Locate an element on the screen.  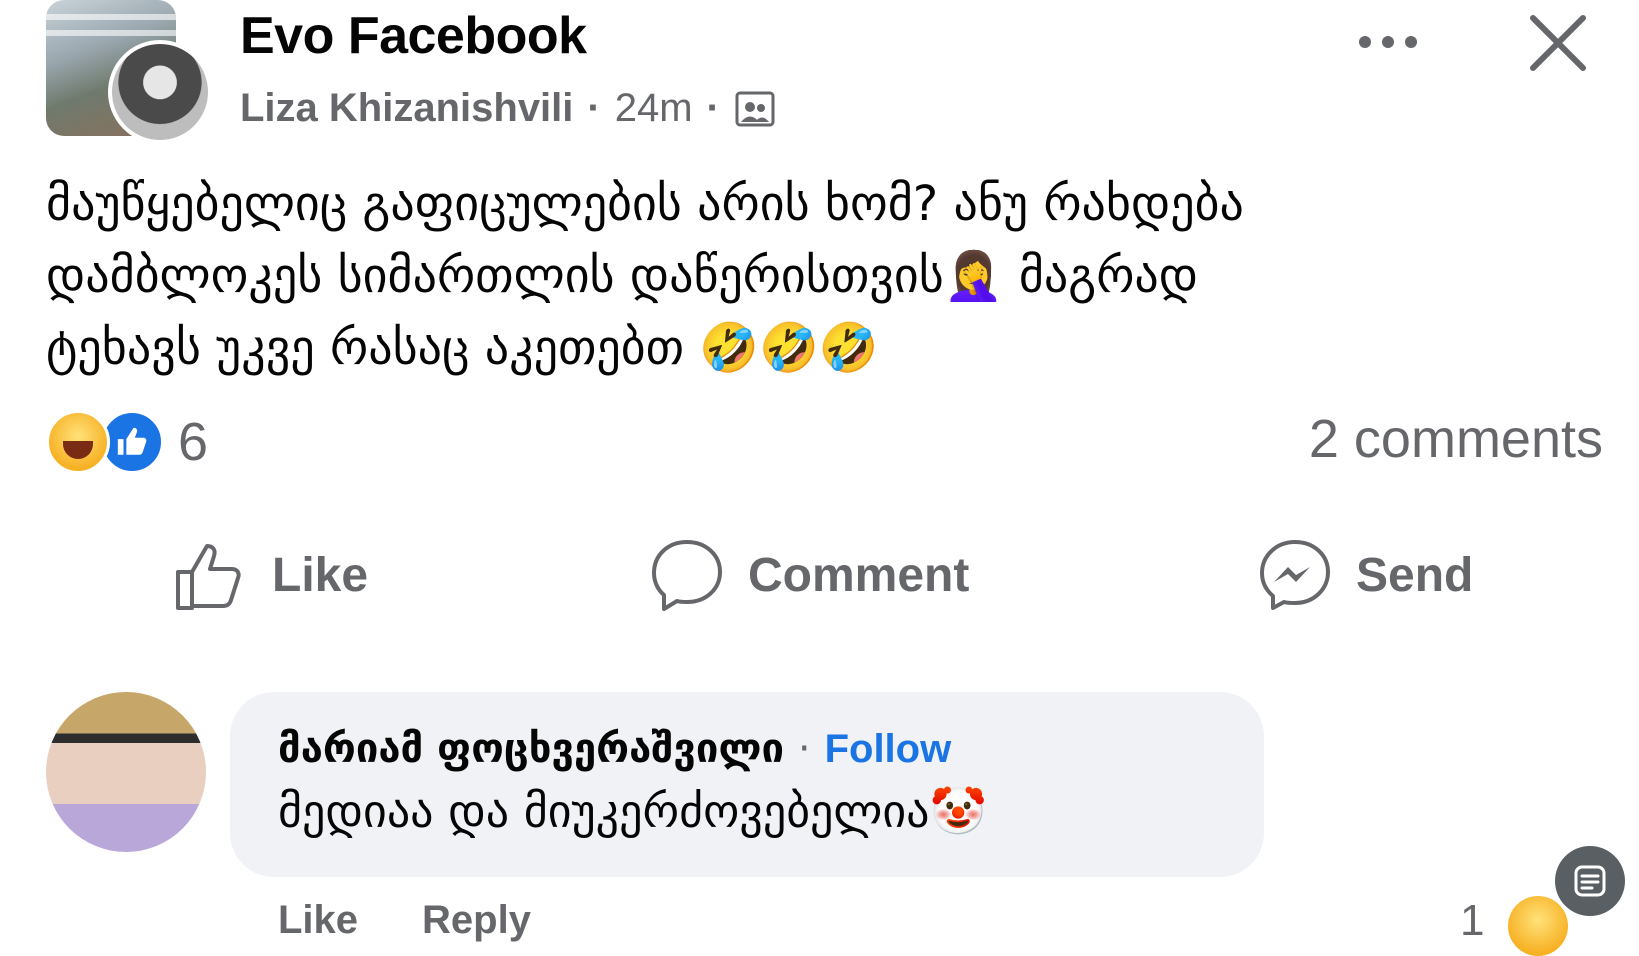
follow-button: Follow is located at coordinates (888, 749).